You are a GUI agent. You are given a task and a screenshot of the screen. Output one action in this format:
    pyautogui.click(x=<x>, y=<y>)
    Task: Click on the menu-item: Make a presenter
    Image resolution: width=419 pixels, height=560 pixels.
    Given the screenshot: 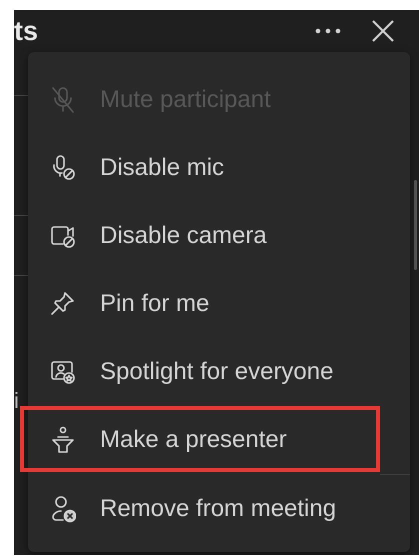 What is the action you would take?
    pyautogui.click(x=219, y=440)
    